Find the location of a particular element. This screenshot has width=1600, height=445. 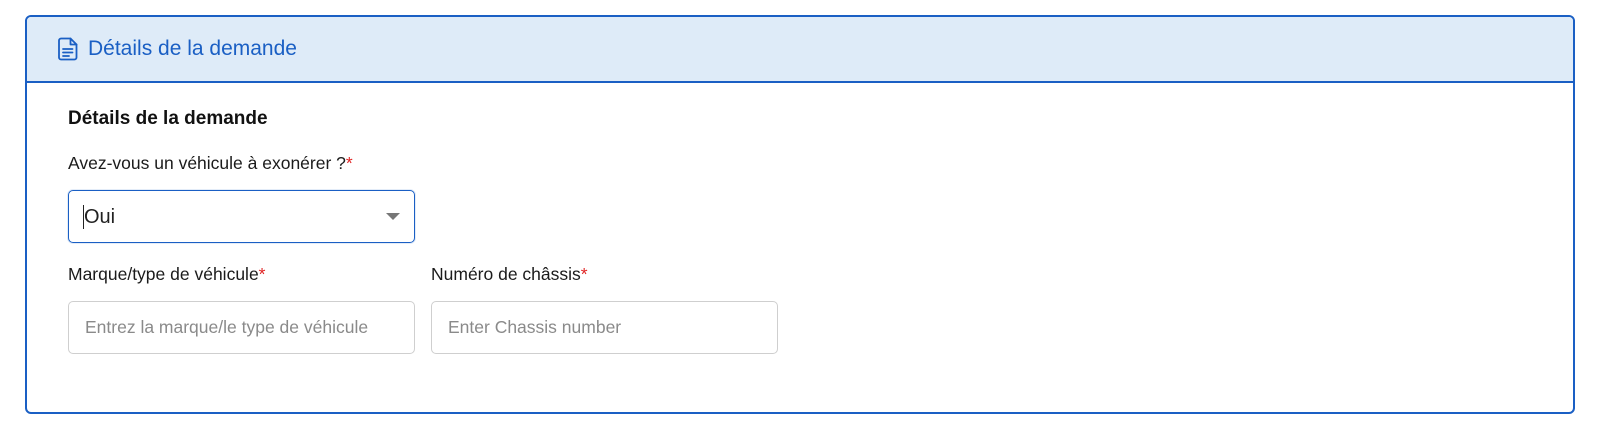

panel-header: Détails de la demande is located at coordinates (800, 50).